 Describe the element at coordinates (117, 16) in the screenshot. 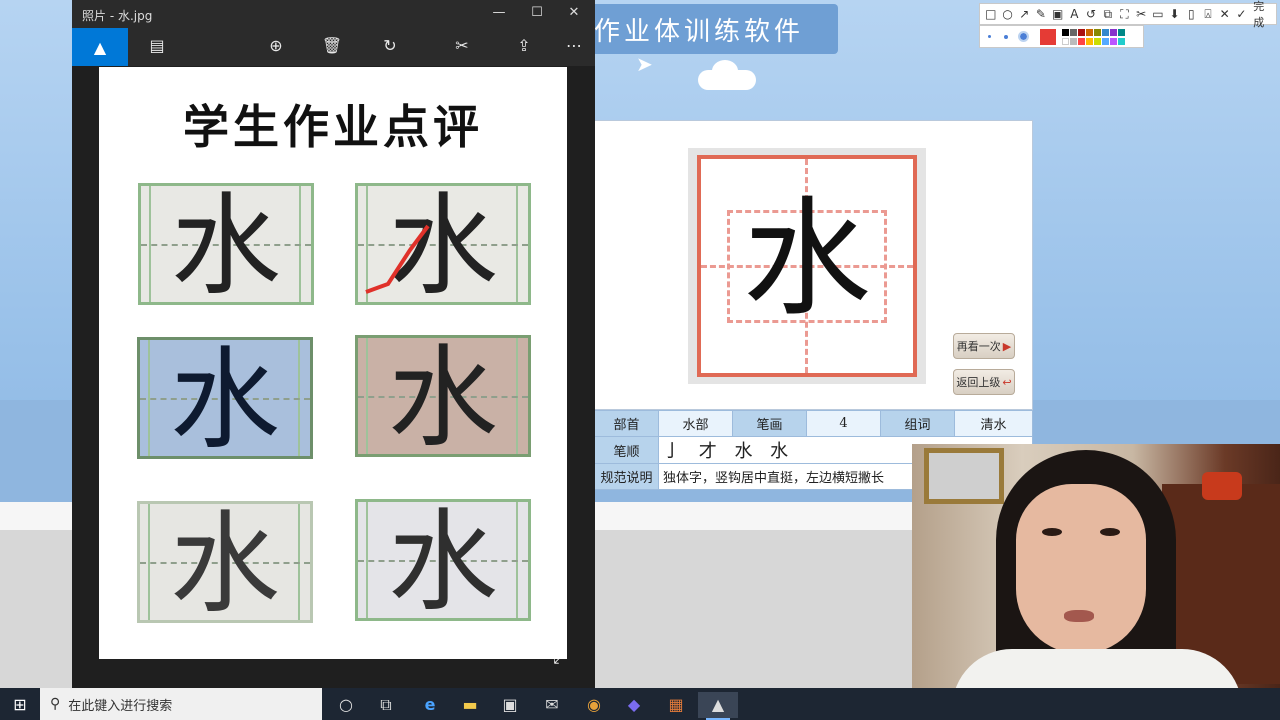

I see `window-title: 照片 - 水.jpg` at that location.